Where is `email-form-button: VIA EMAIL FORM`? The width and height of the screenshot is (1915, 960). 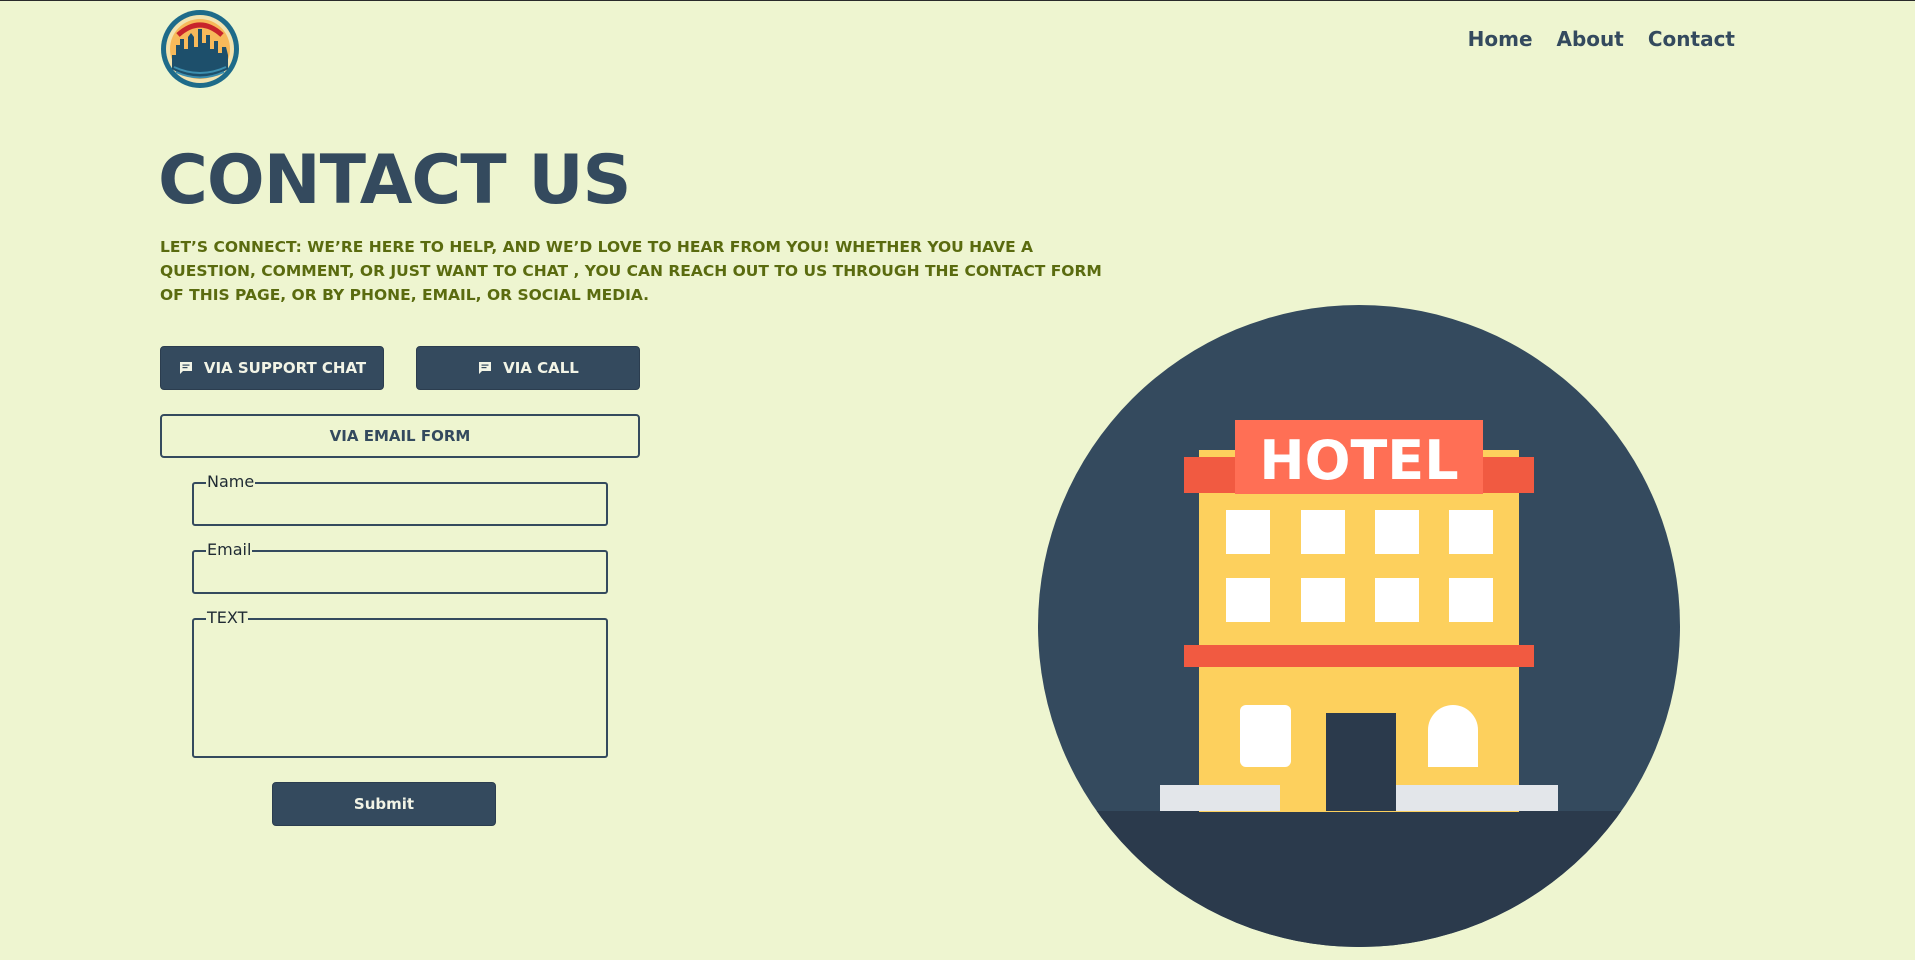 email-form-button: VIA EMAIL FORM is located at coordinates (400, 436).